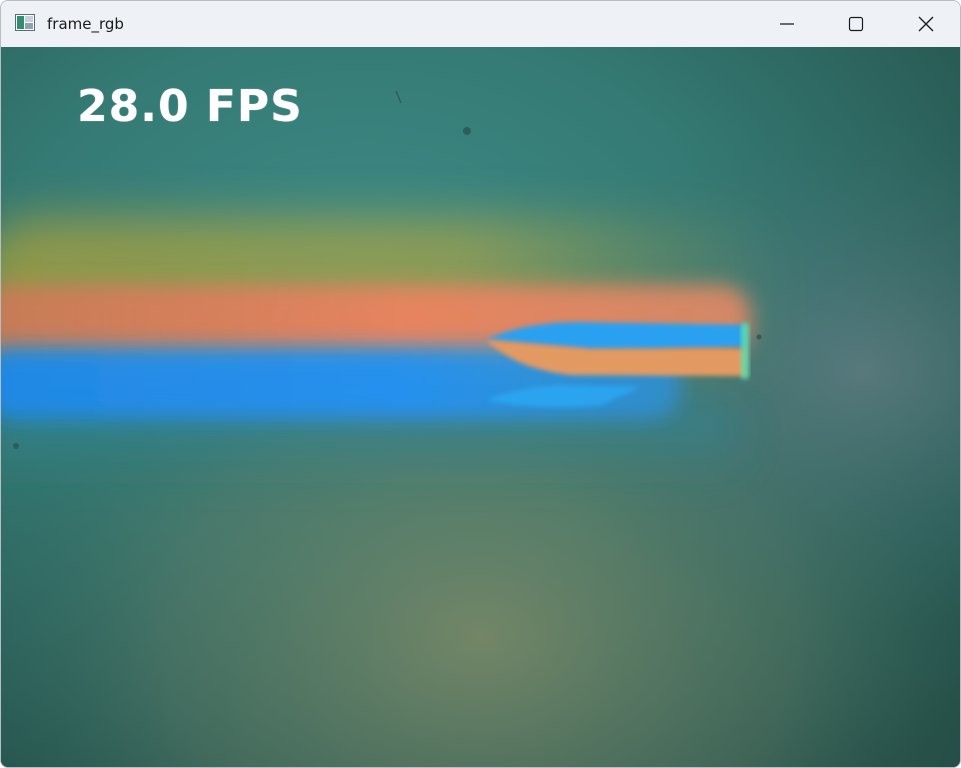 This screenshot has height=768, width=961. What do you see at coordinates (25, 22) in the screenshot?
I see `app-icon` at bounding box center [25, 22].